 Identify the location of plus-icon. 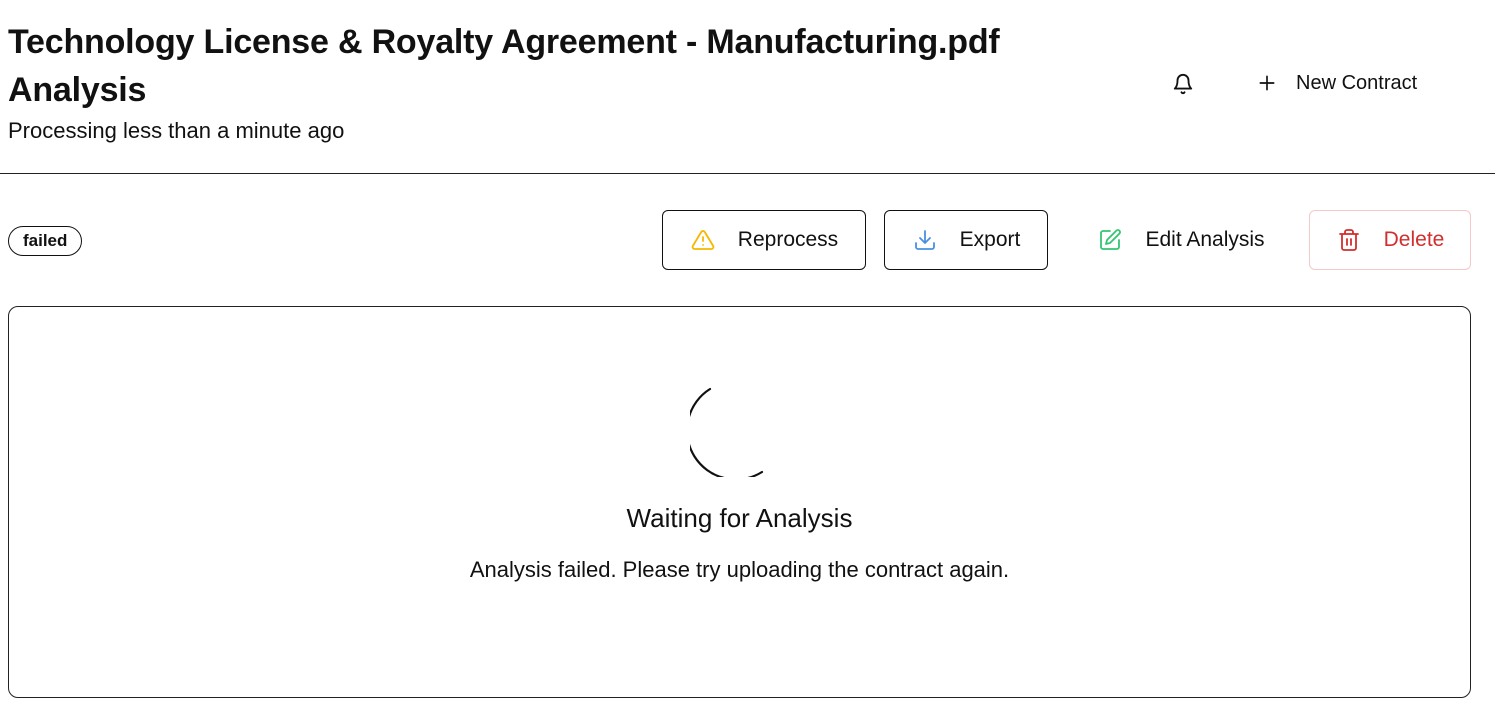
(1267, 83).